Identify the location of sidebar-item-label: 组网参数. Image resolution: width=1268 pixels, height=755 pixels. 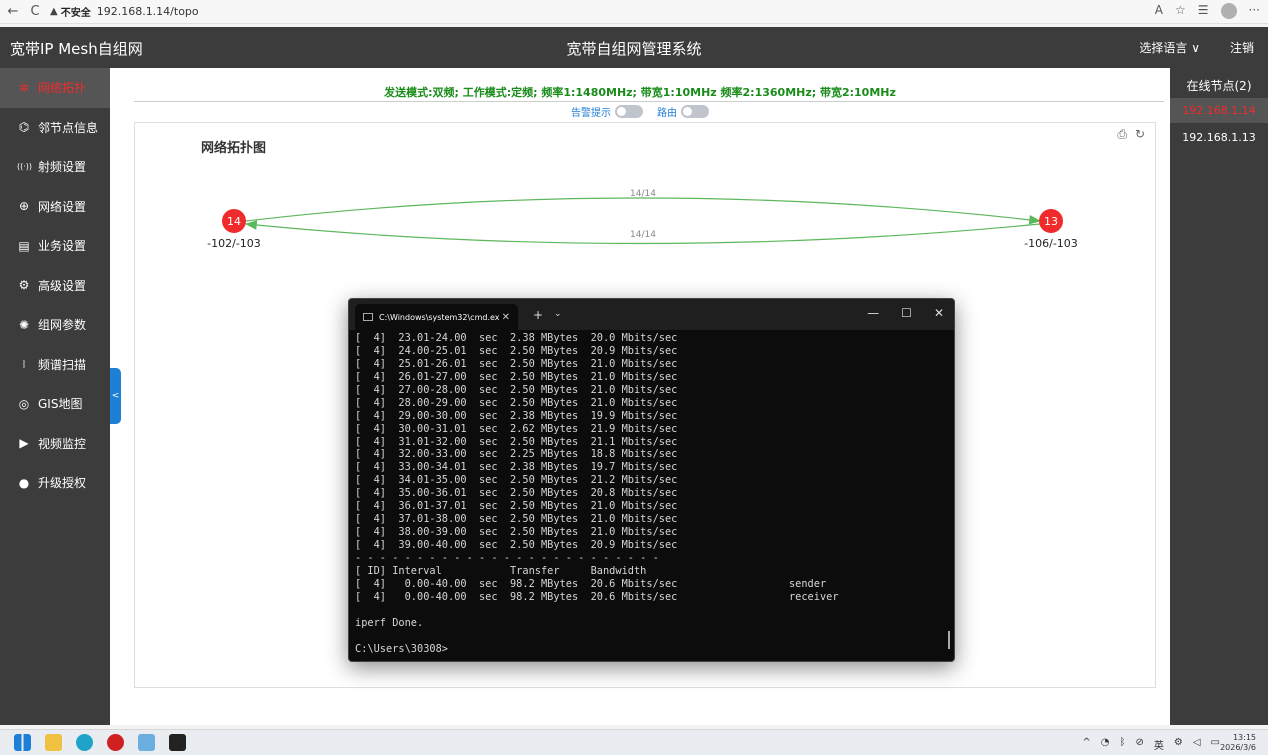
(62, 325).